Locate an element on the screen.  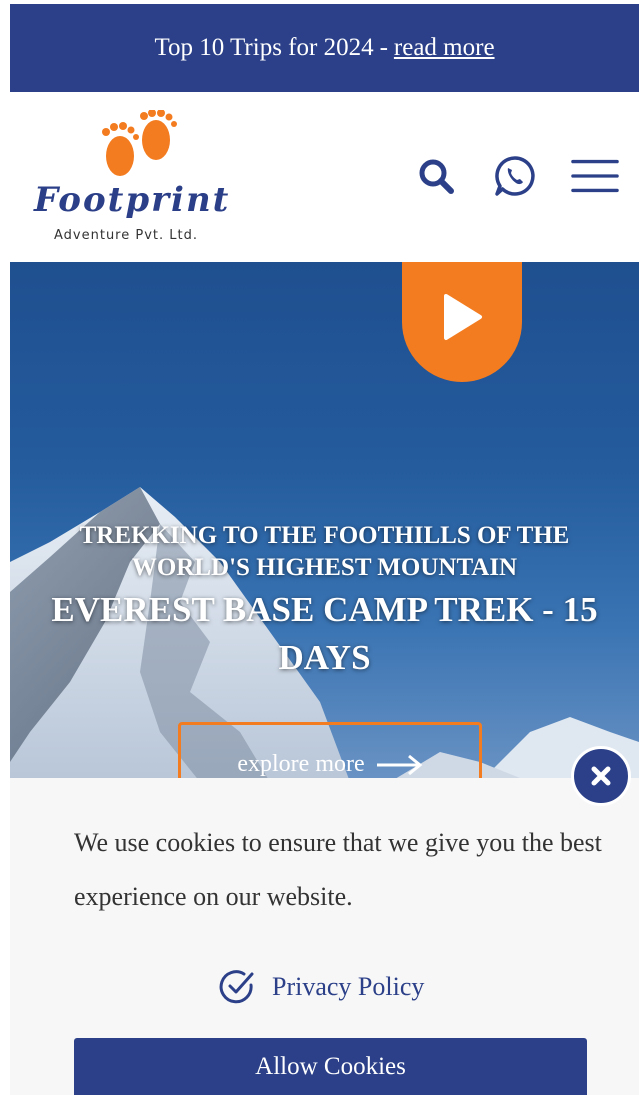
whatsapp-icon is located at coordinates (515, 176).